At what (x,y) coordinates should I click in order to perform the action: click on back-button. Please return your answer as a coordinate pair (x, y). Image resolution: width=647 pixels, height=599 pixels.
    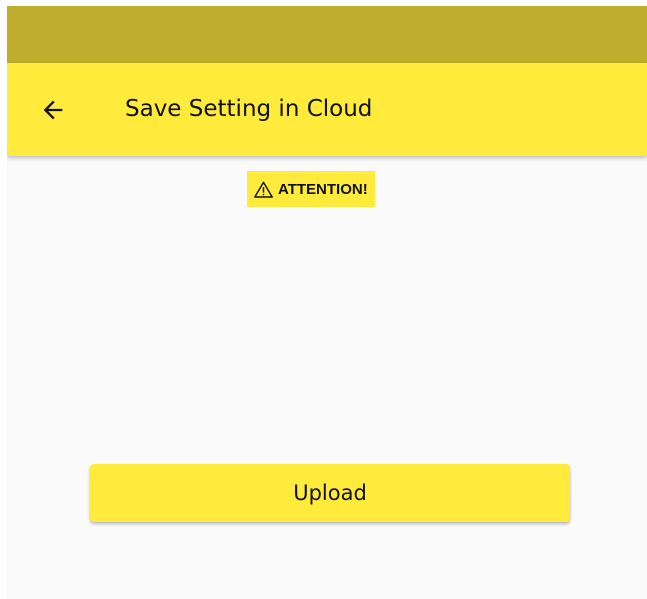
    Looking at the image, I should click on (53, 110).